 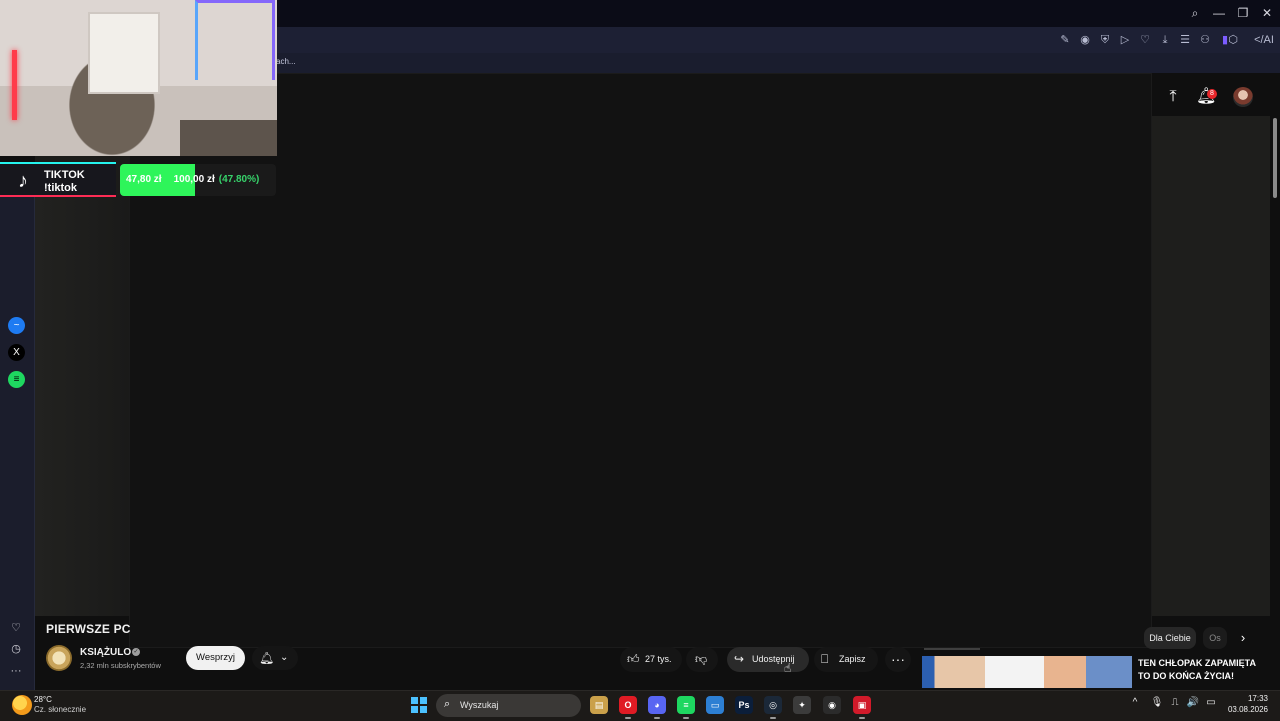 What do you see at coordinates (1175, 702) in the screenshot?
I see `network-icon: ⎍` at bounding box center [1175, 702].